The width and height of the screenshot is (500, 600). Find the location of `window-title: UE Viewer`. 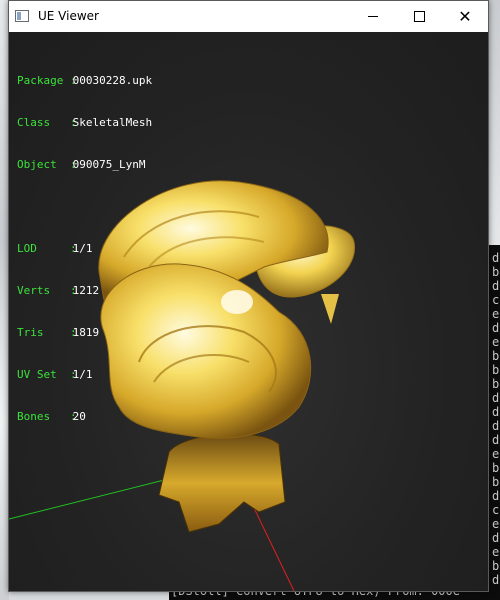

window-title: UE Viewer is located at coordinates (68, 16).